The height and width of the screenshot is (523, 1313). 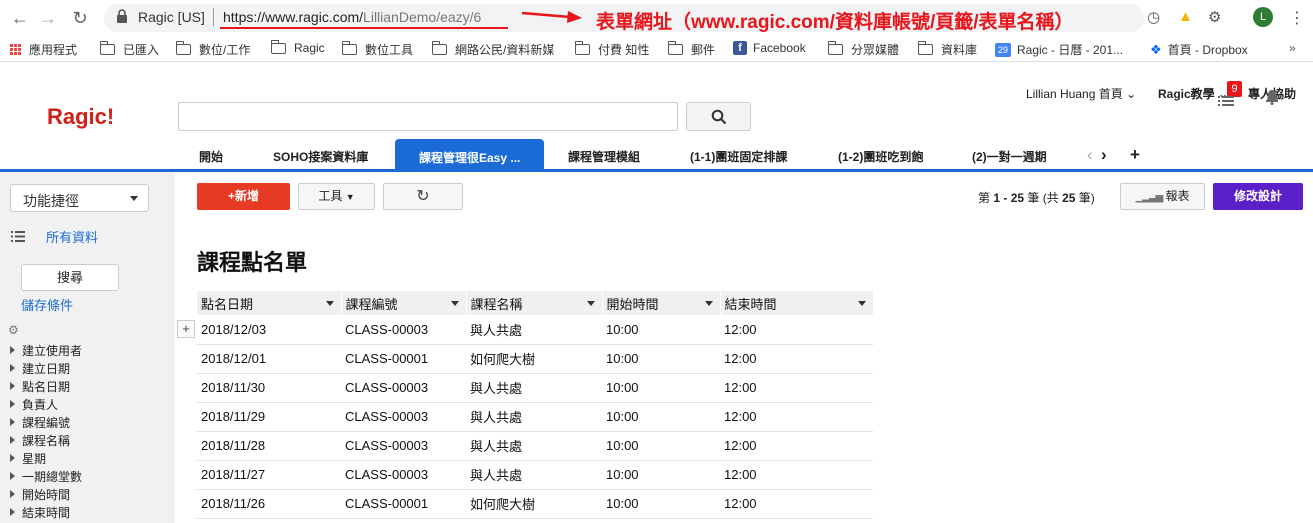 What do you see at coordinates (40, 368) in the screenshot?
I see `filter-created-date: 建立日期` at bounding box center [40, 368].